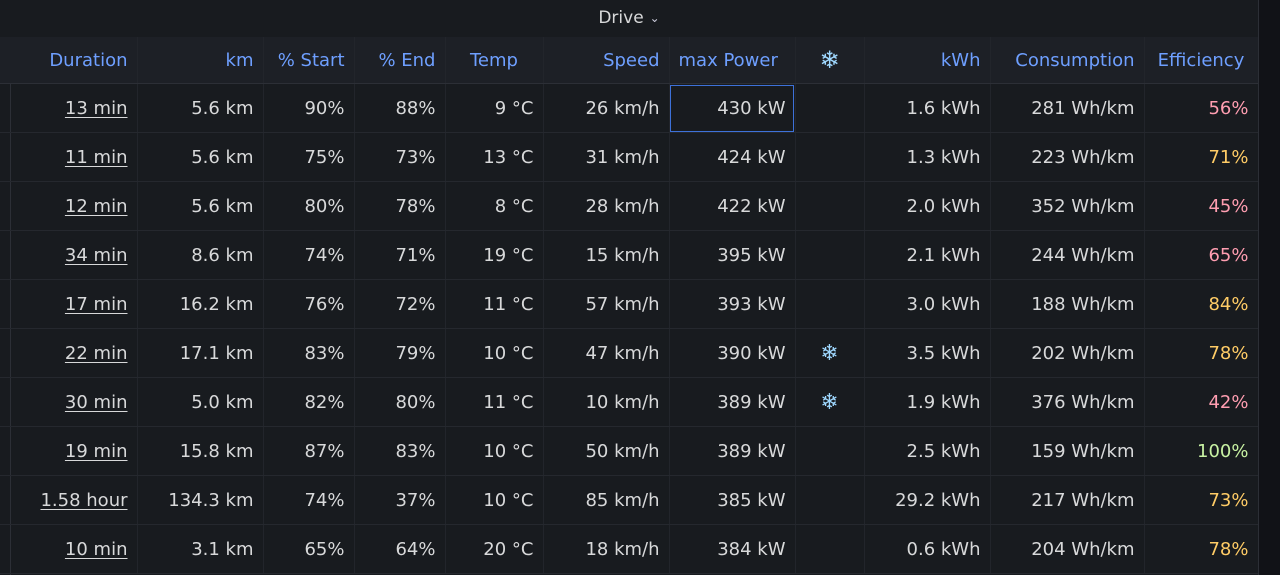 This screenshot has width=1280, height=575. Describe the element at coordinates (606, 60) in the screenshot. I see `header-speed: Speed` at that location.